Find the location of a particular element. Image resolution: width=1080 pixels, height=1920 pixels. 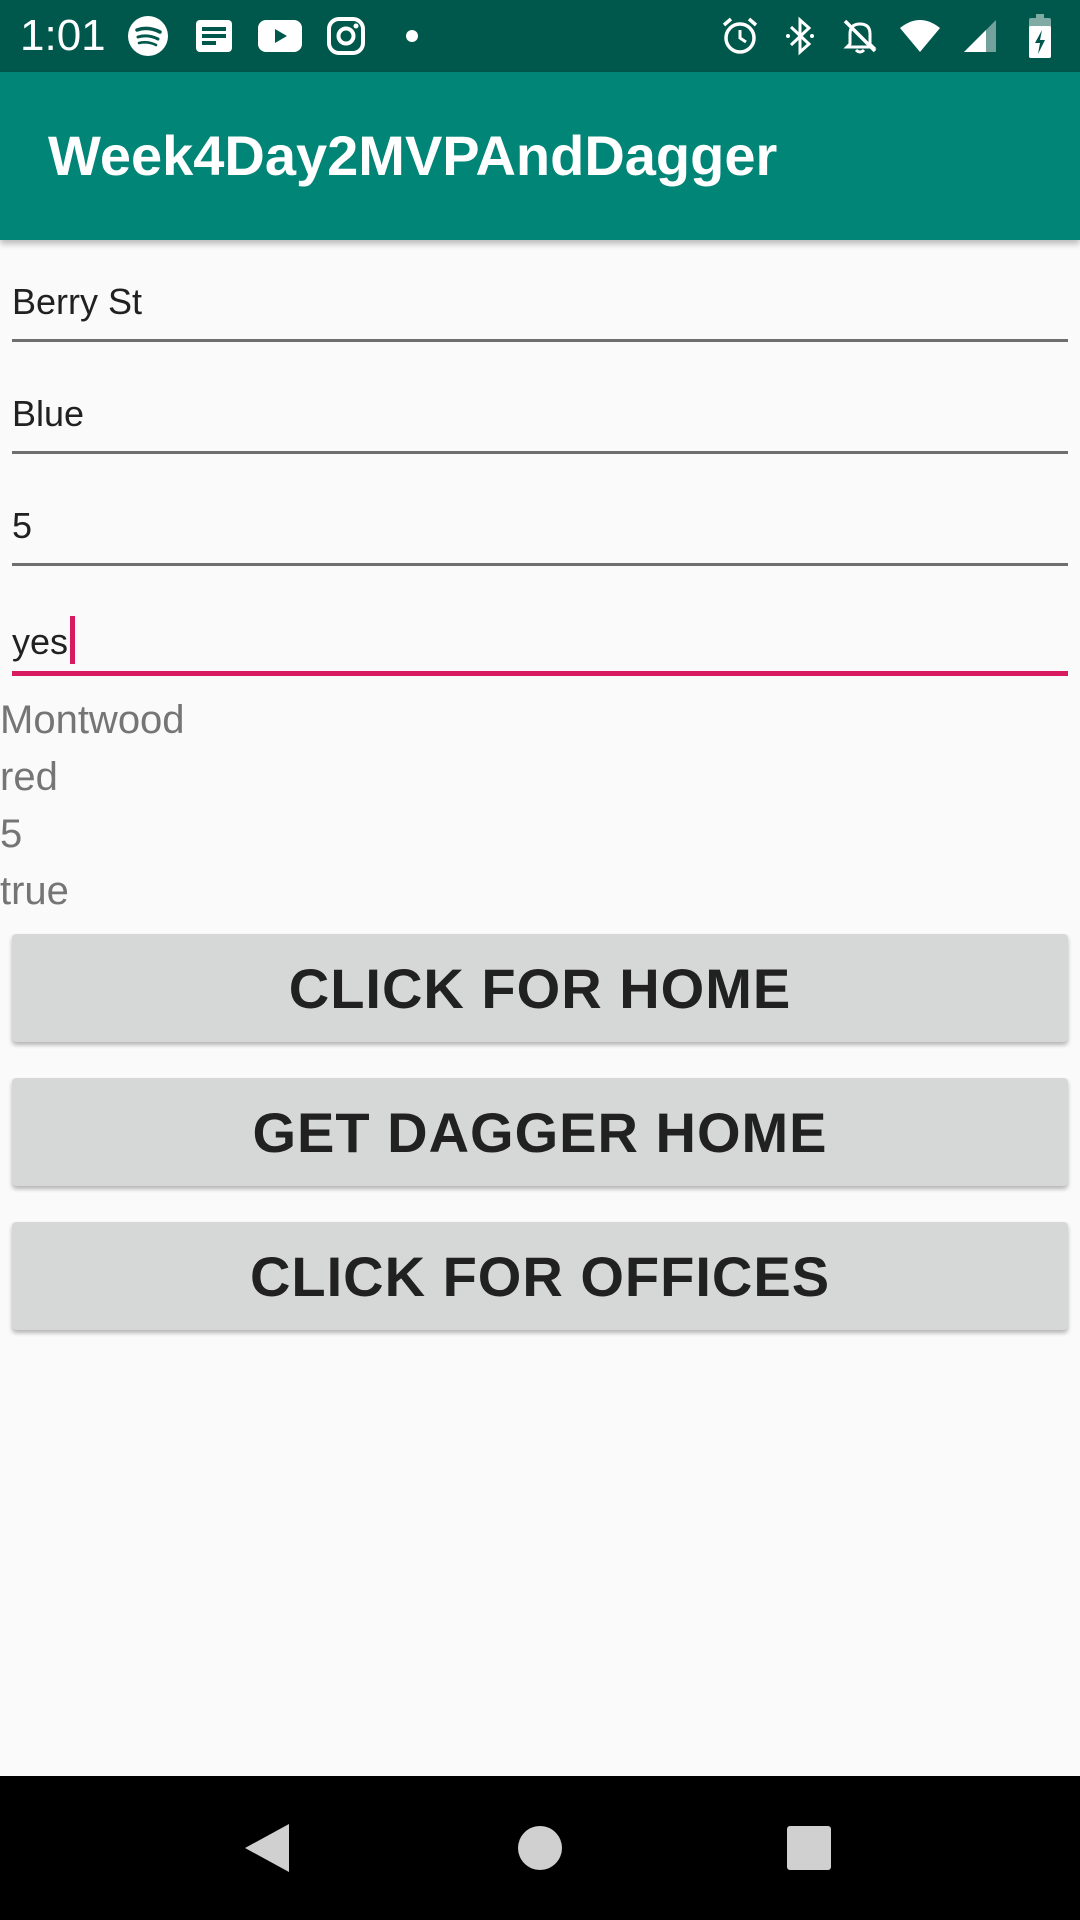

flag-field: yes is located at coordinates (540, 642).